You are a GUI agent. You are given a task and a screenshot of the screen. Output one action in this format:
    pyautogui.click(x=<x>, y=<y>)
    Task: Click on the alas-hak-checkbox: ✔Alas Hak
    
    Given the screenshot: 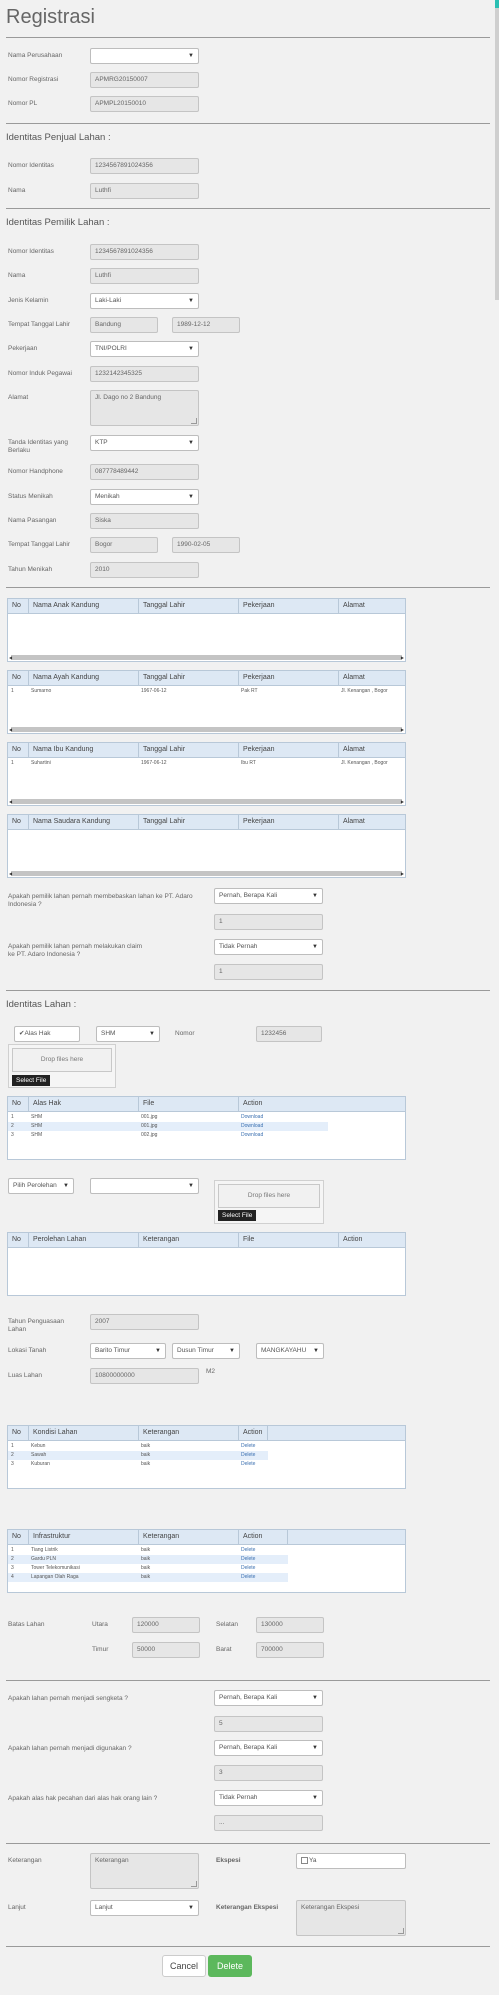 What is the action you would take?
    pyautogui.click(x=47, y=1034)
    